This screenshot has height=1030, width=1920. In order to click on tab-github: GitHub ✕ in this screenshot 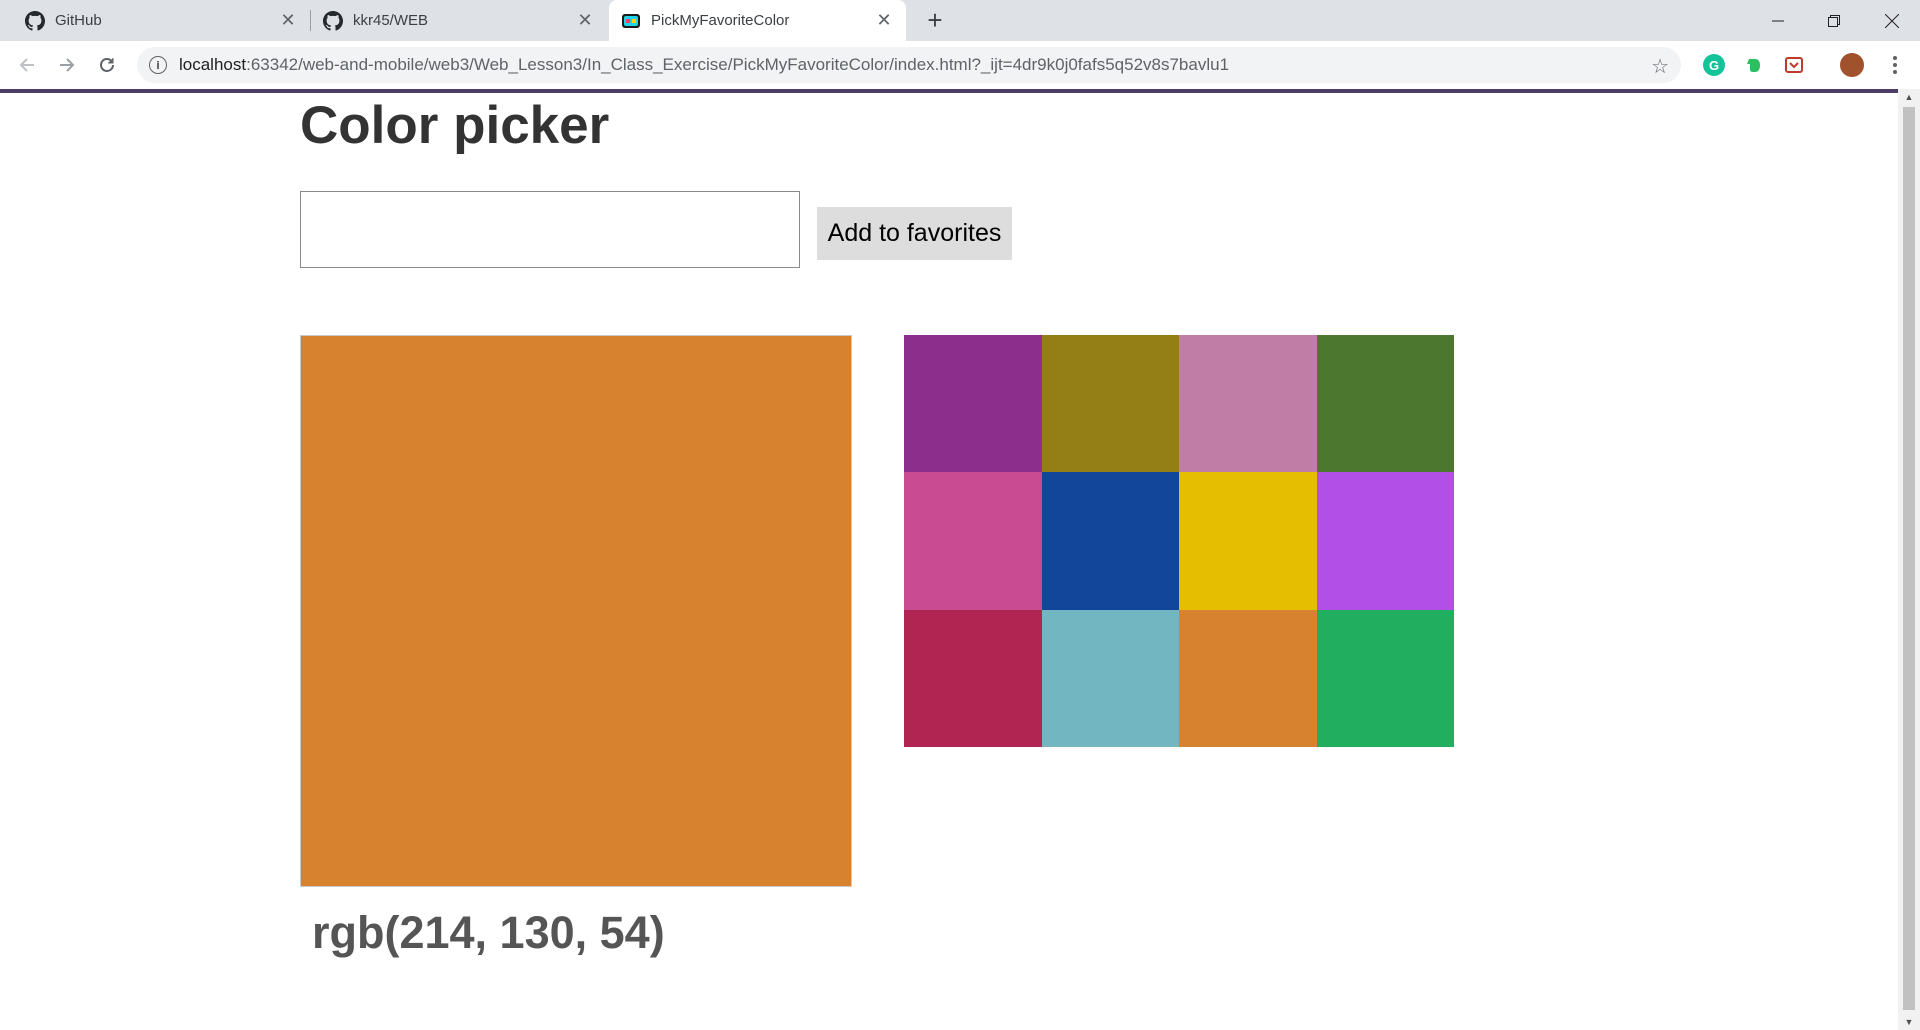, I will do `click(155, 20)`.